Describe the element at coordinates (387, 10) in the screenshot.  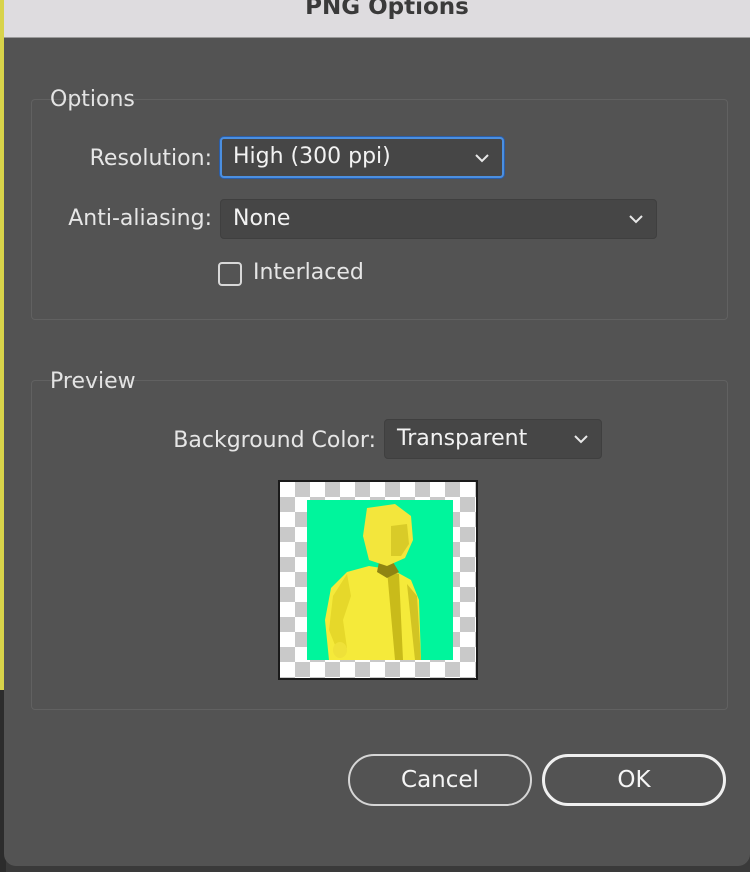
I see `window-title: PNG Options` at that location.